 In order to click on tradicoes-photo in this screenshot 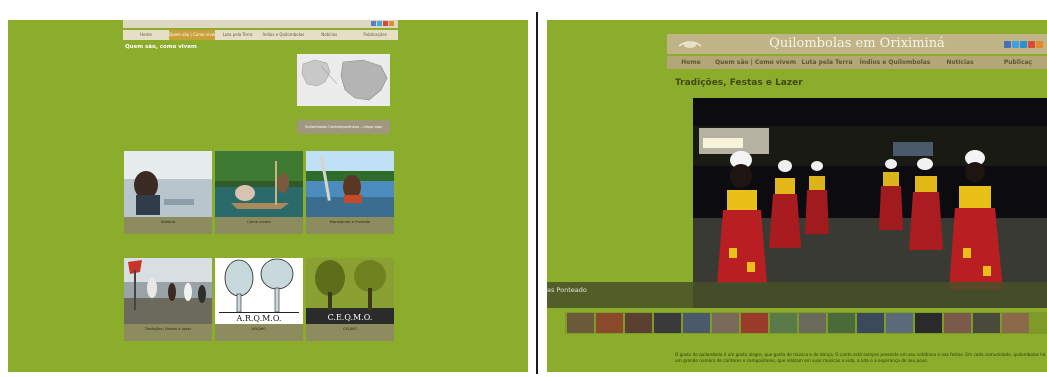, I will do `click(168, 291)`.